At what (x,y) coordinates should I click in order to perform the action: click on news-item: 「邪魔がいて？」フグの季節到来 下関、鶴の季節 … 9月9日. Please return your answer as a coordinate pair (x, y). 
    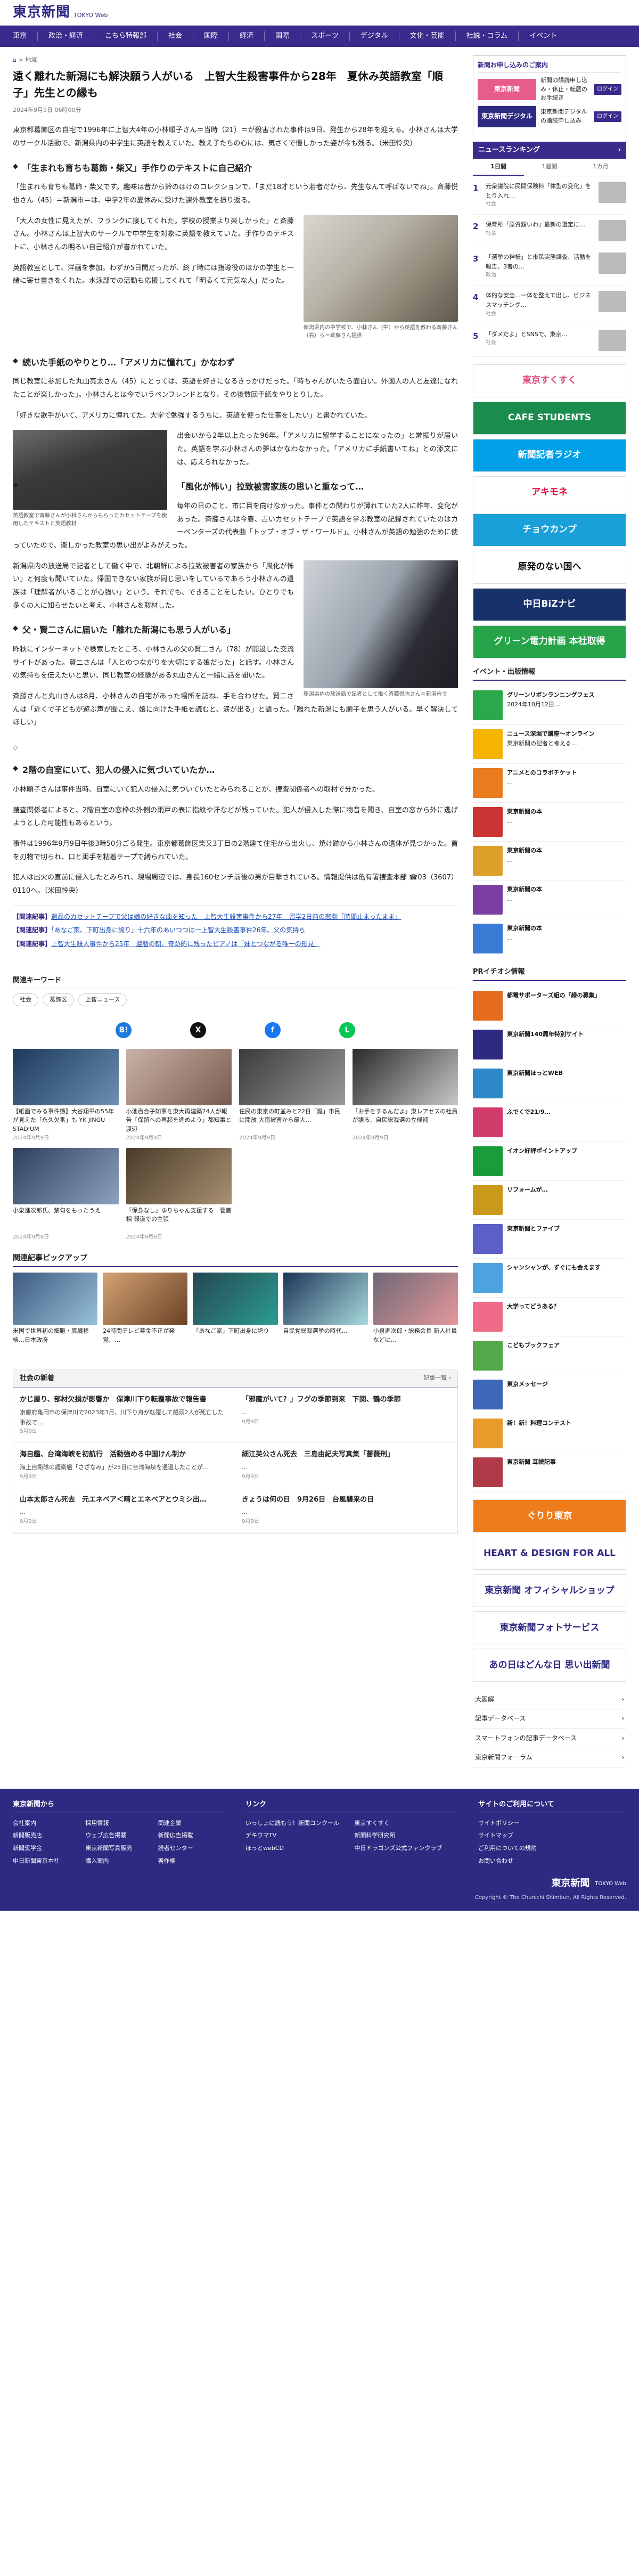
    Looking at the image, I should click on (346, 1416).